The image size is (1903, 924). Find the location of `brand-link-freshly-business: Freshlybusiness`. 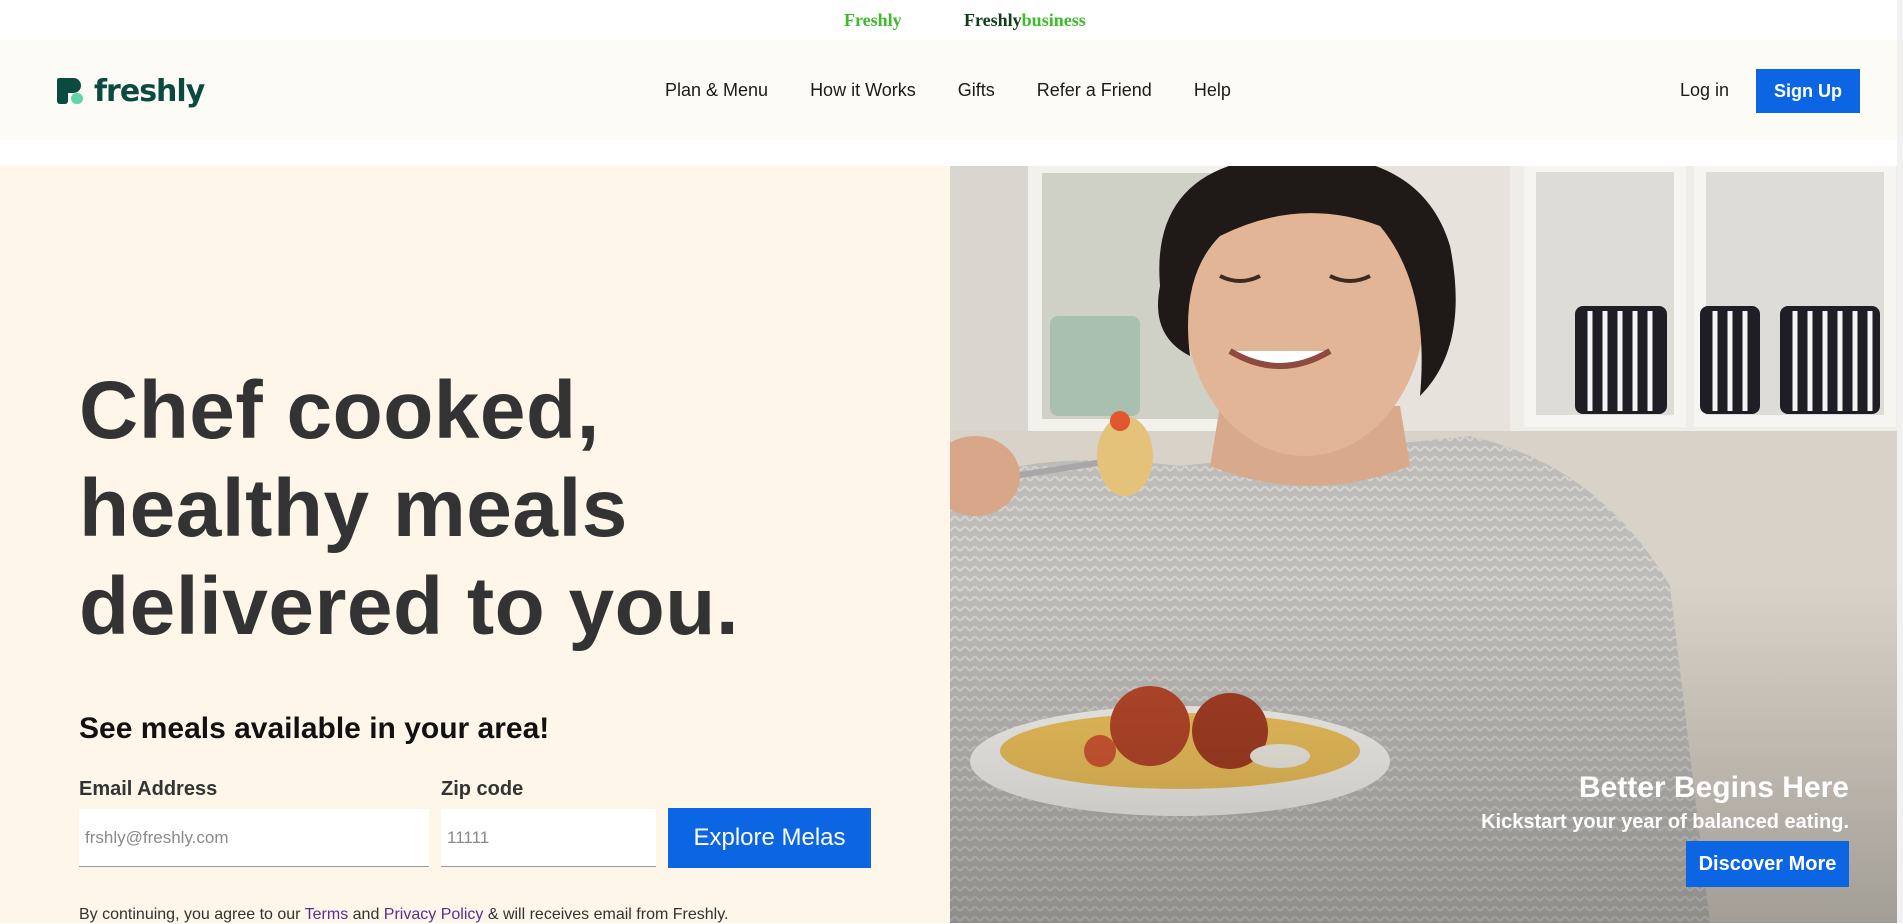

brand-link-freshly-business: Freshlybusiness is located at coordinates (1025, 20).